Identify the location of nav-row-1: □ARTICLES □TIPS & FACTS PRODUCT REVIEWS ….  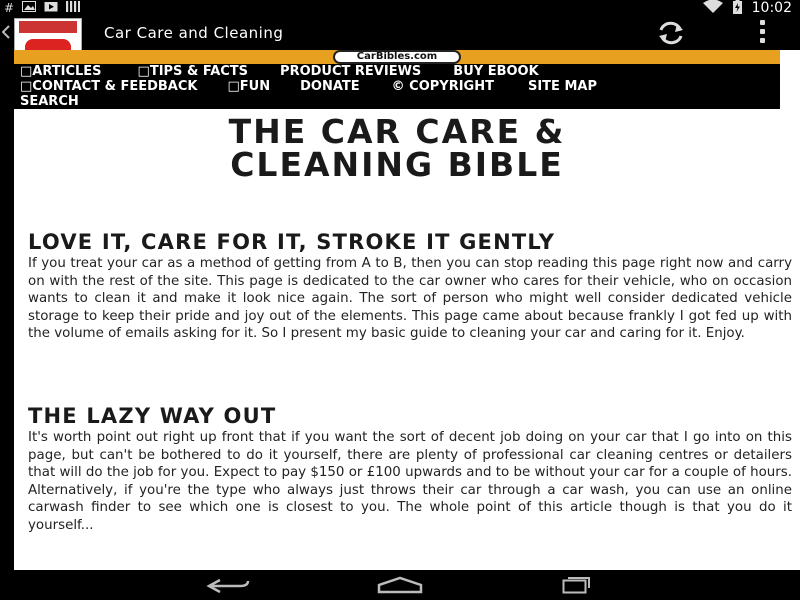
(397, 71).